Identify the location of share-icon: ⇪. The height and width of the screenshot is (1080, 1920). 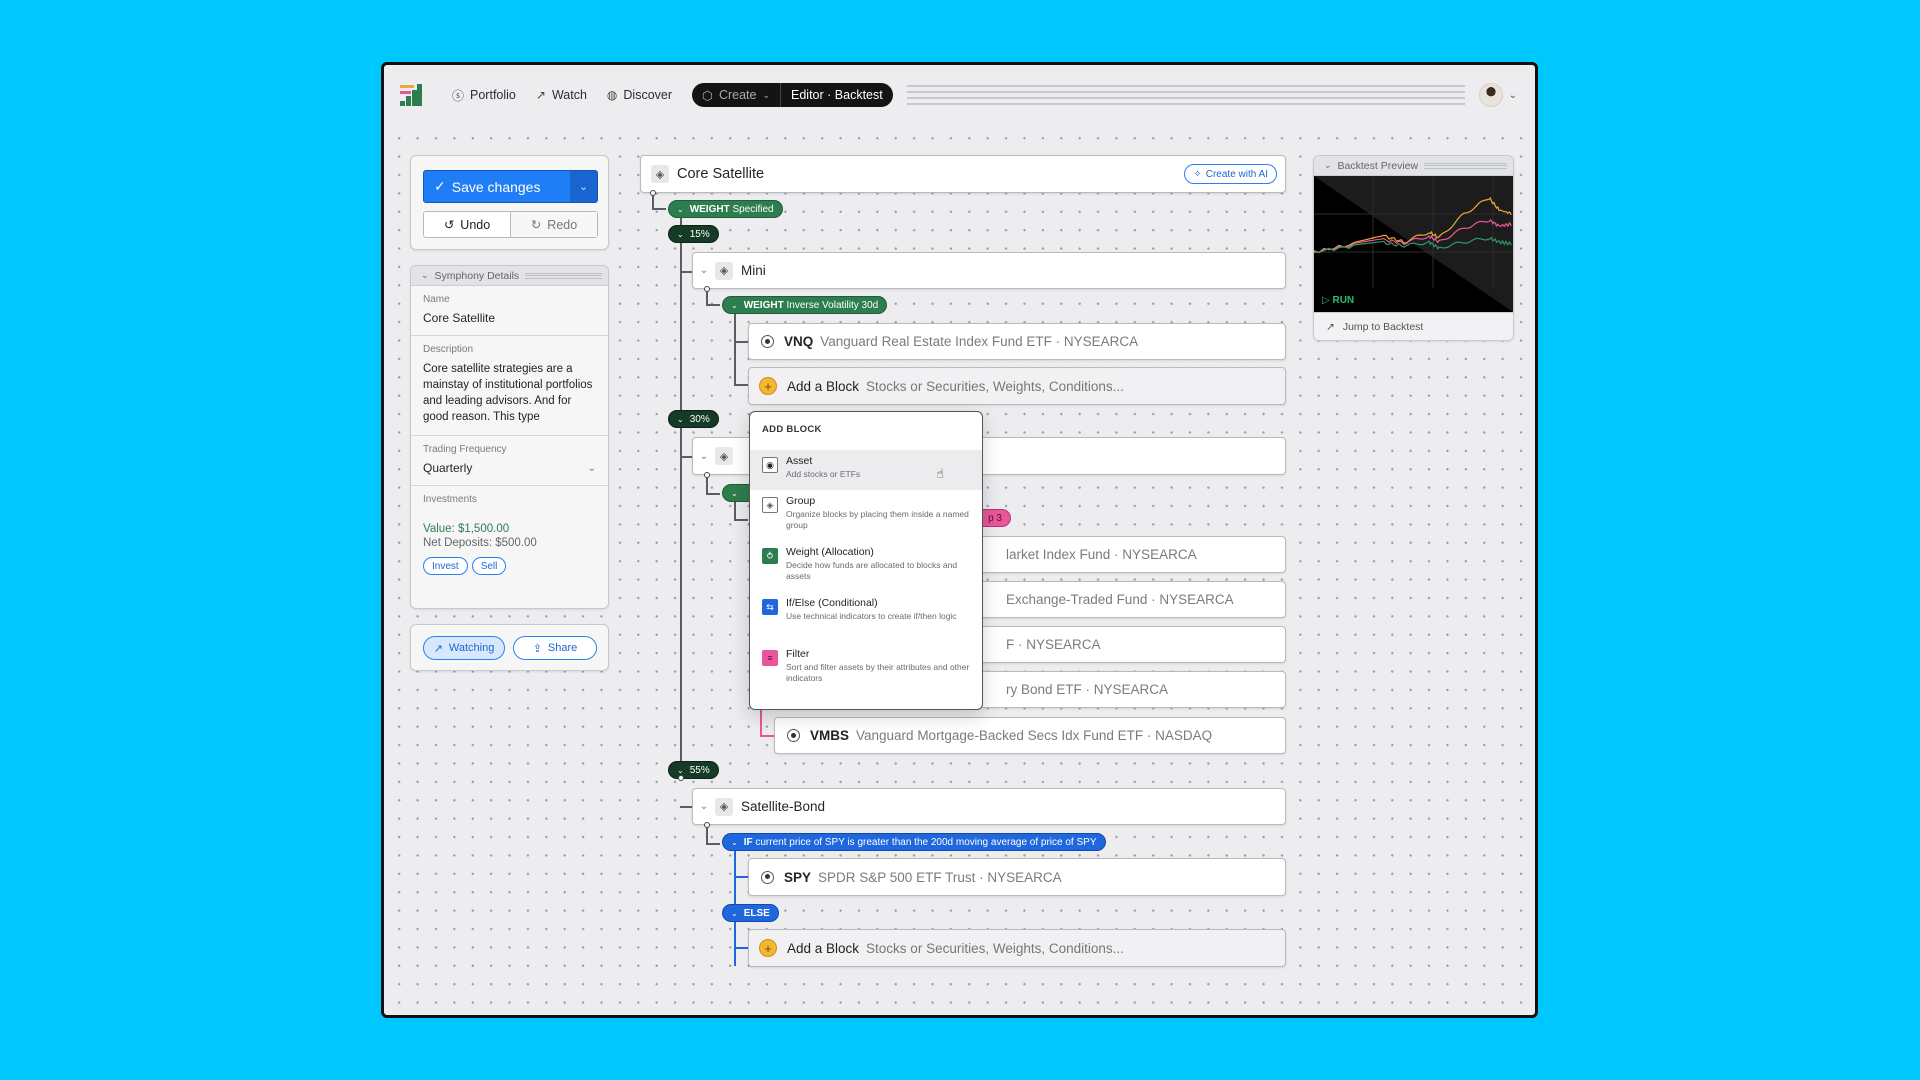
(537, 648).